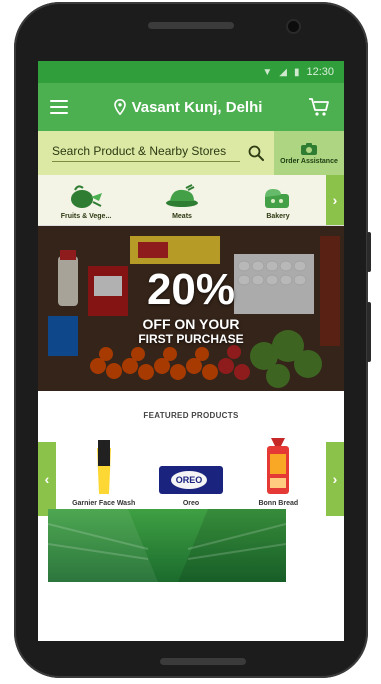 This screenshot has width=381, height=684. I want to click on products-prev-arrow: ‹, so click(47, 479).